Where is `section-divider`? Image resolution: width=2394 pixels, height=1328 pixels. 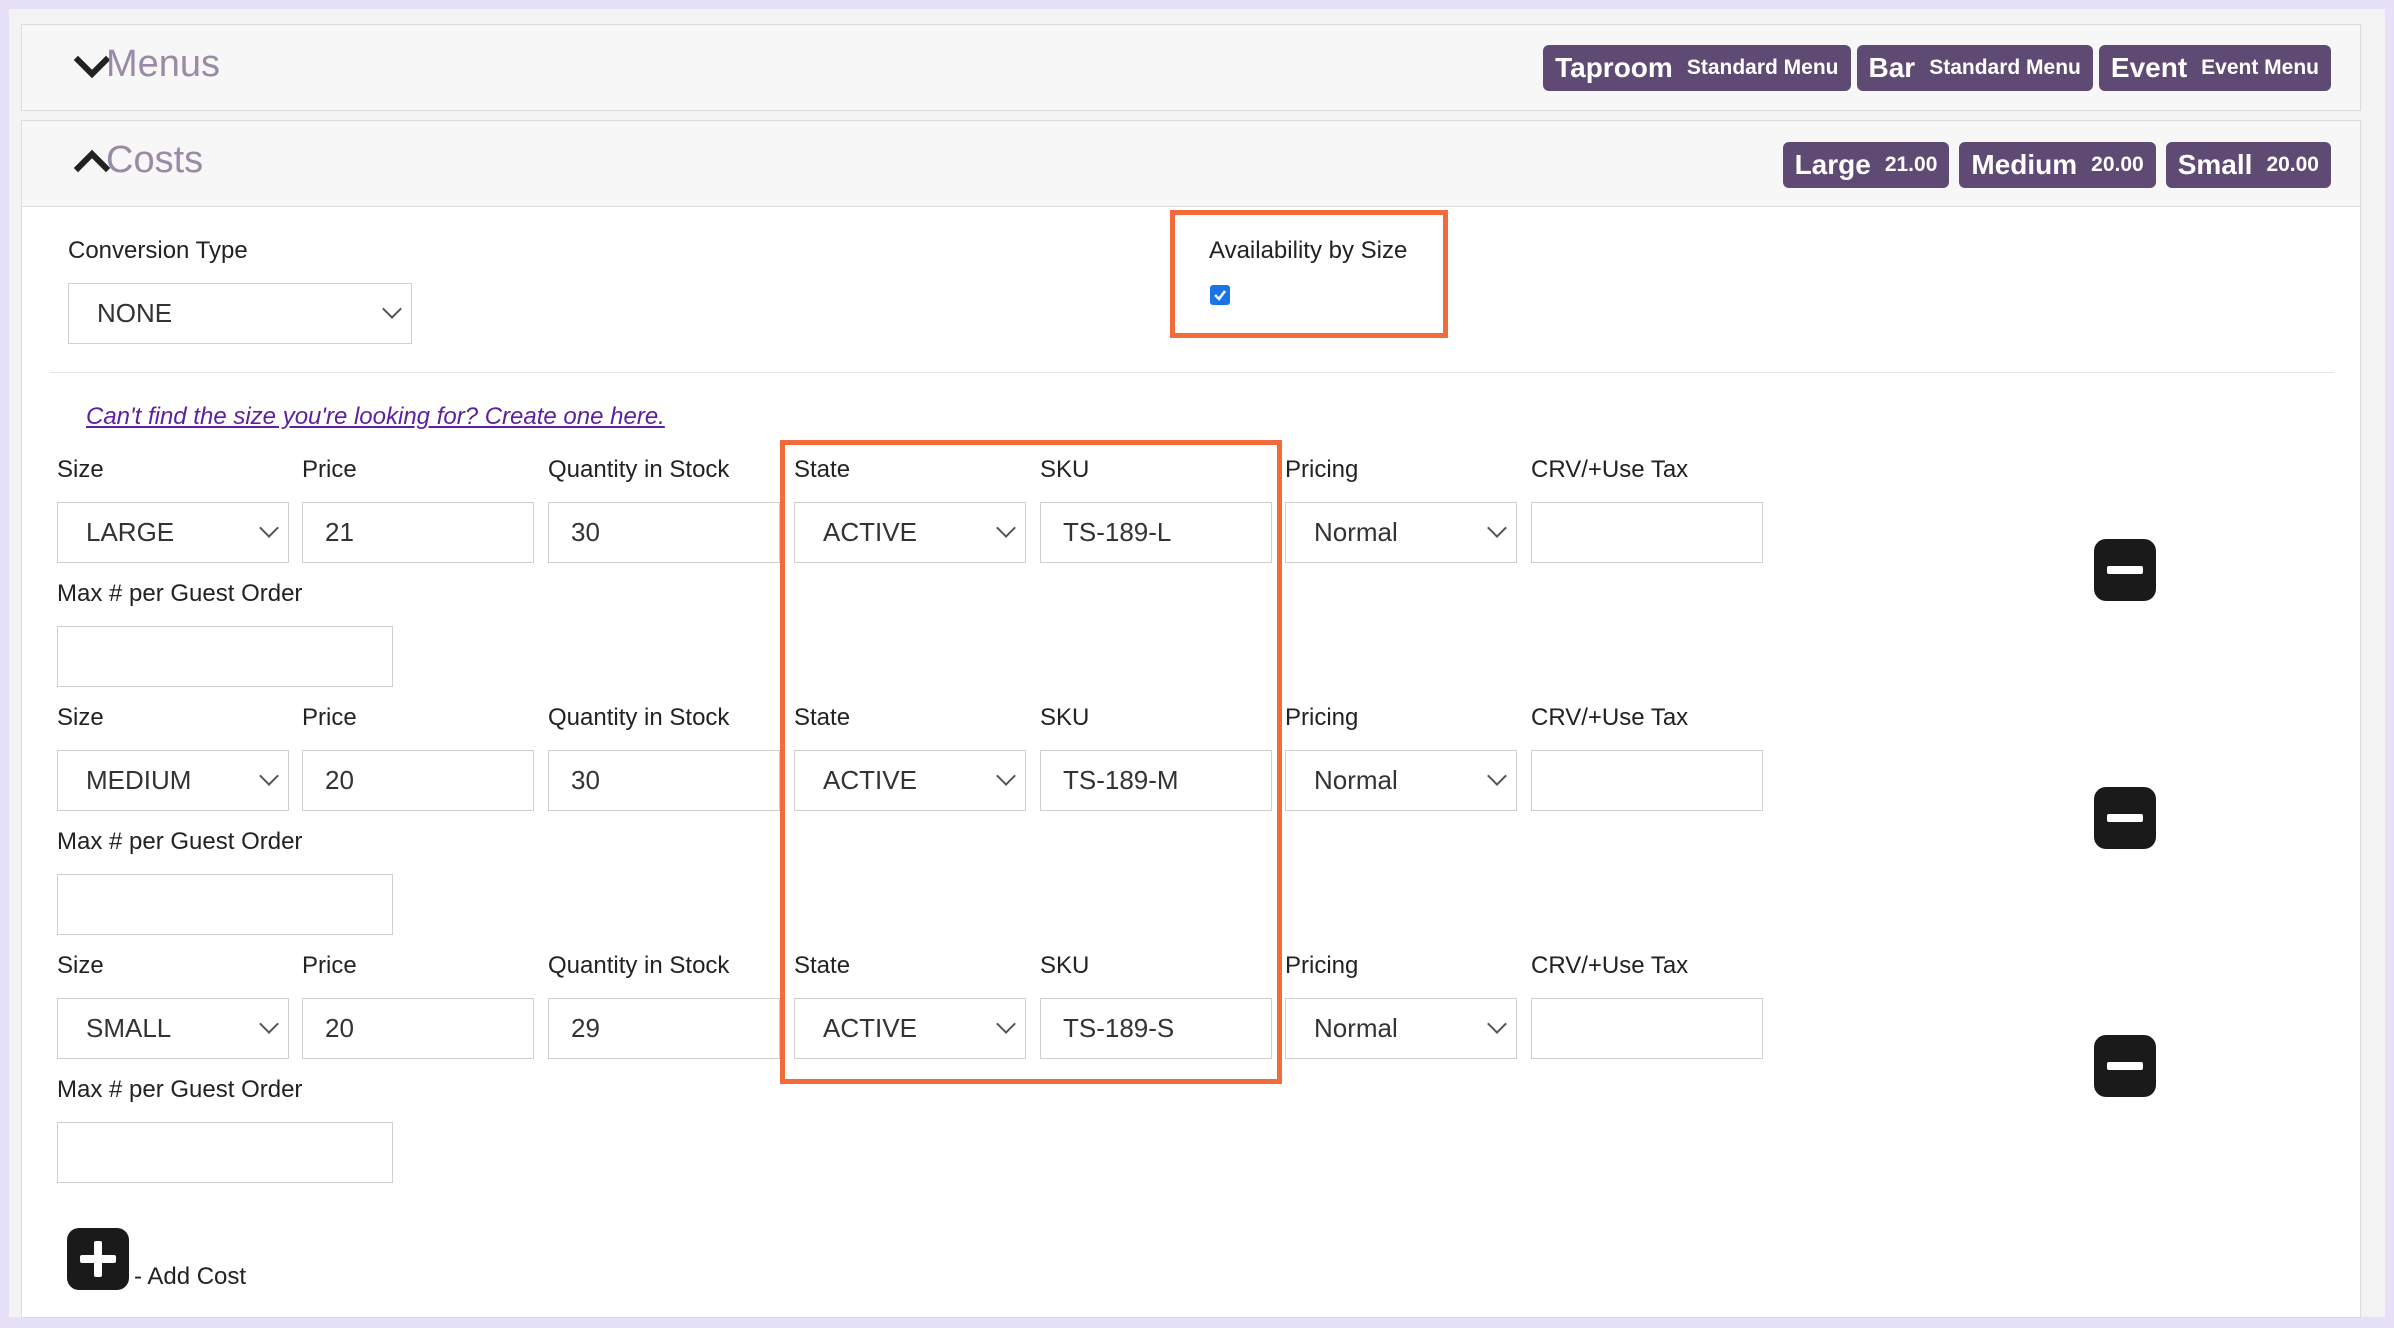
section-divider is located at coordinates (1192, 372).